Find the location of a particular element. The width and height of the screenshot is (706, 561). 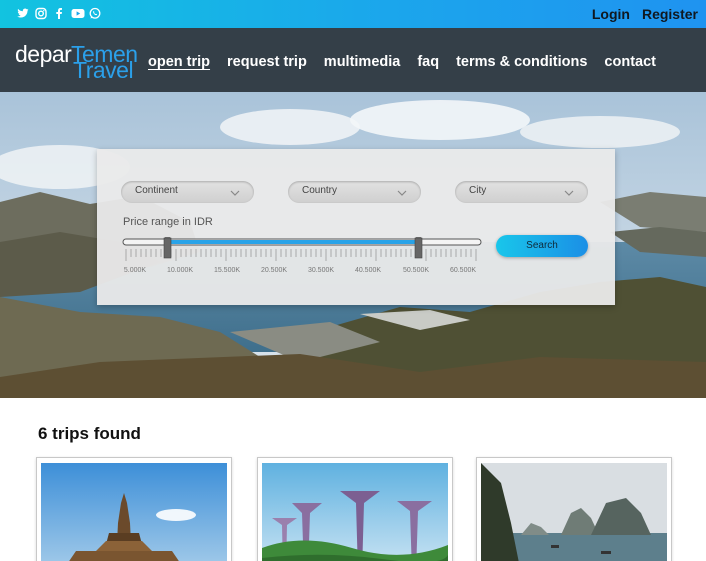

slider-min-handle is located at coordinates (167, 247).